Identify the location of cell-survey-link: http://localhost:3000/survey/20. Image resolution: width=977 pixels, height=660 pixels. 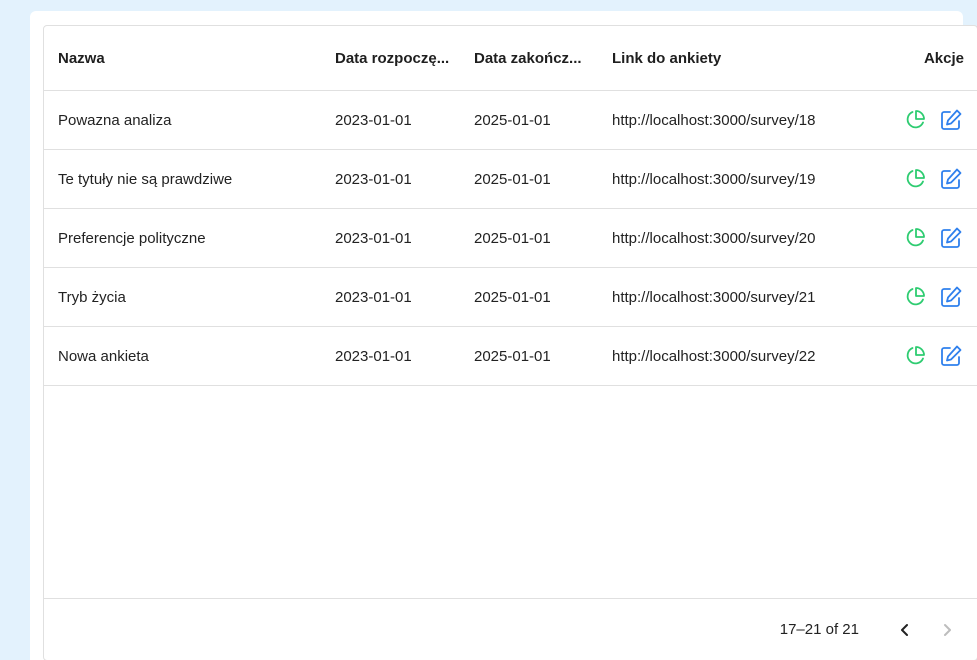
(732, 238).